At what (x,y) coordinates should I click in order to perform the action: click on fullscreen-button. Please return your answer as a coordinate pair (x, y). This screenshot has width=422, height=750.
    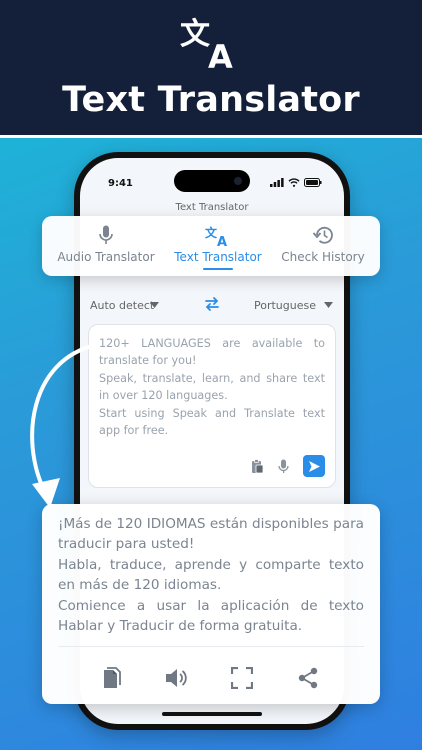
    Looking at the image, I should click on (242, 678).